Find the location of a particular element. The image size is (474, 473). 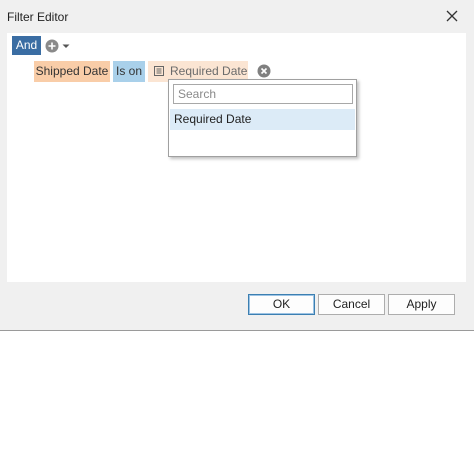

dropdown-item-required-date: Required Date is located at coordinates (262, 119).